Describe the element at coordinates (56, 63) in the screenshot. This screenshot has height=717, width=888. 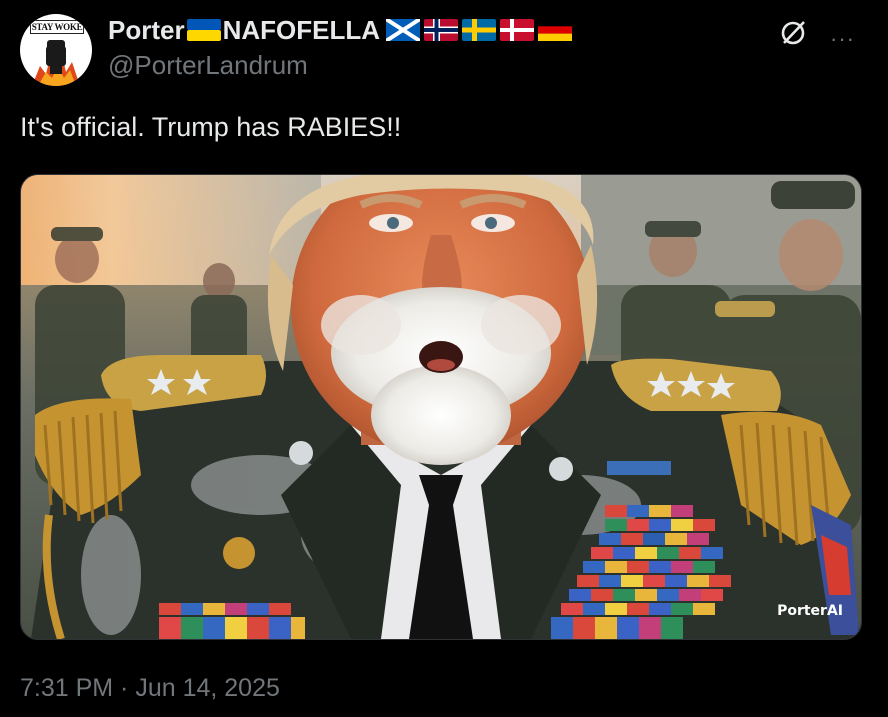
I see `raised-fist-icon` at that location.